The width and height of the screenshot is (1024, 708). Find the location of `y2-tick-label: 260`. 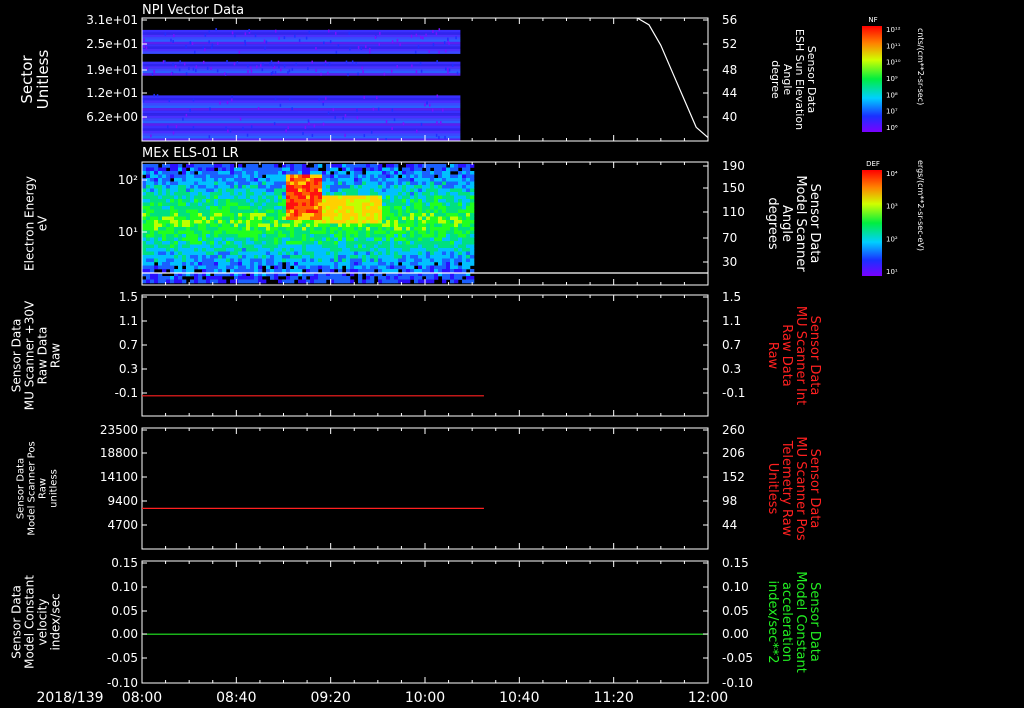

y2-tick-label: 260 is located at coordinates (733, 430).